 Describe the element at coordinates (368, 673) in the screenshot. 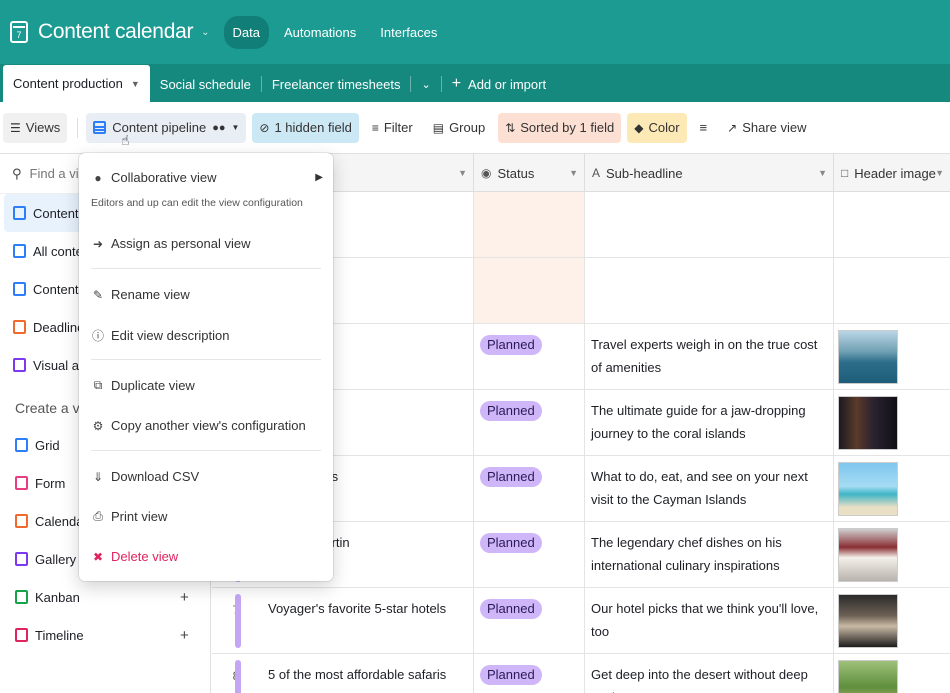

I see `cell-title: 5 of the most affordable safaris` at that location.